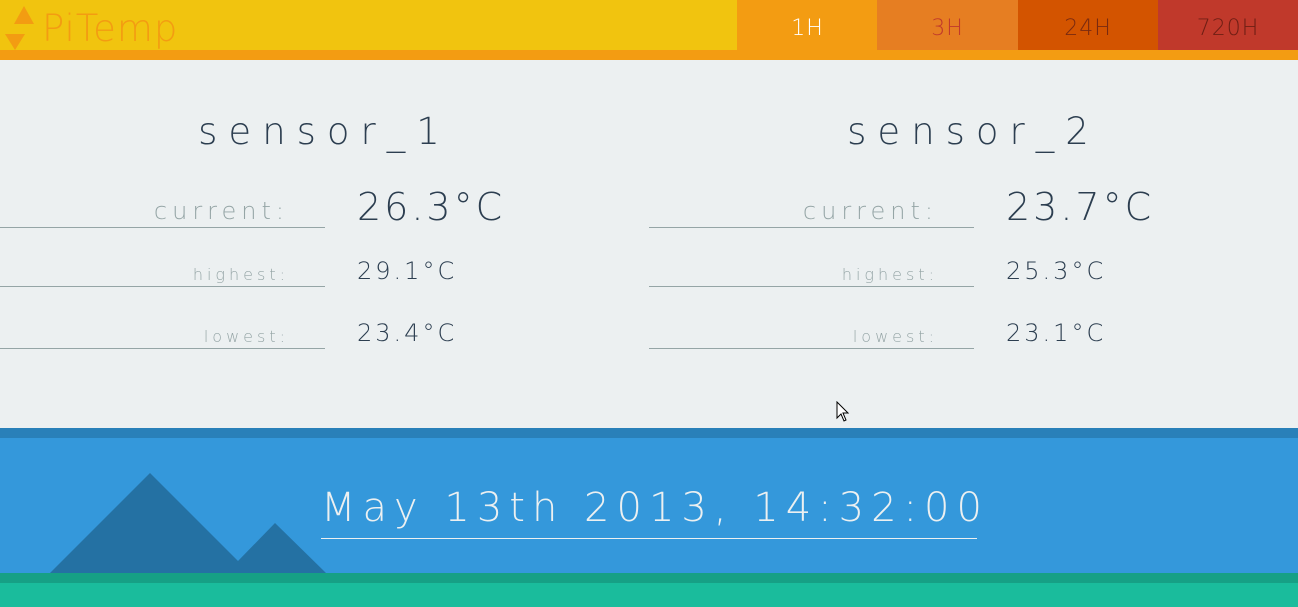 The height and width of the screenshot is (607, 1298). Describe the element at coordinates (1088, 25) in the screenshot. I see `tab-range-24h: 24H` at that location.